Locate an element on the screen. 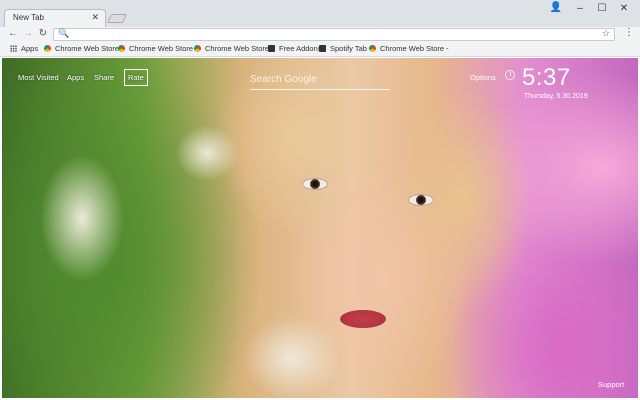 The width and height of the screenshot is (640, 400). user-profile-icon: 👤 is located at coordinates (556, 7).